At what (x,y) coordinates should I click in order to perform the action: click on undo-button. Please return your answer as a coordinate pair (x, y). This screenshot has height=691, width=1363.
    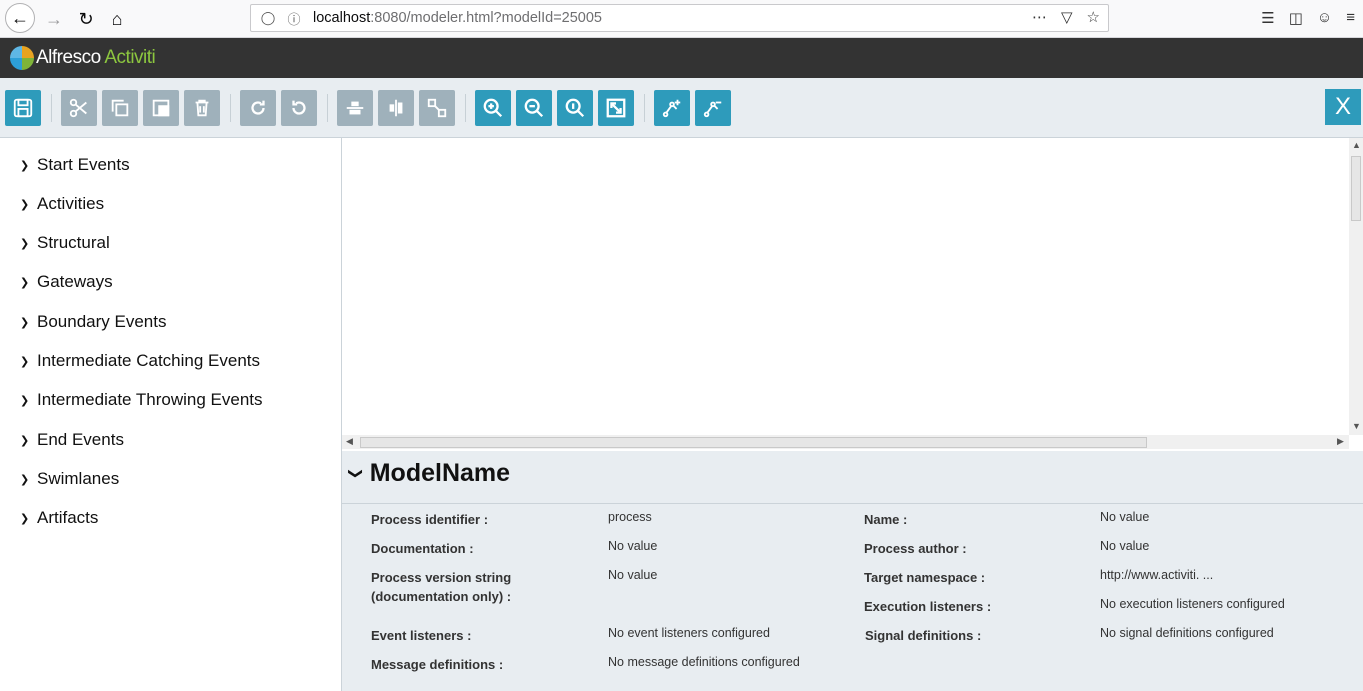
    Looking at the image, I should click on (299, 108).